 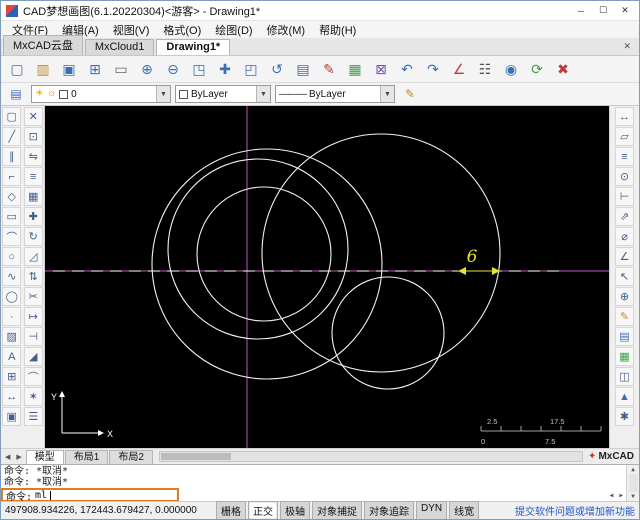 I want to click on explode-button: ✶, so click(x=33, y=396).